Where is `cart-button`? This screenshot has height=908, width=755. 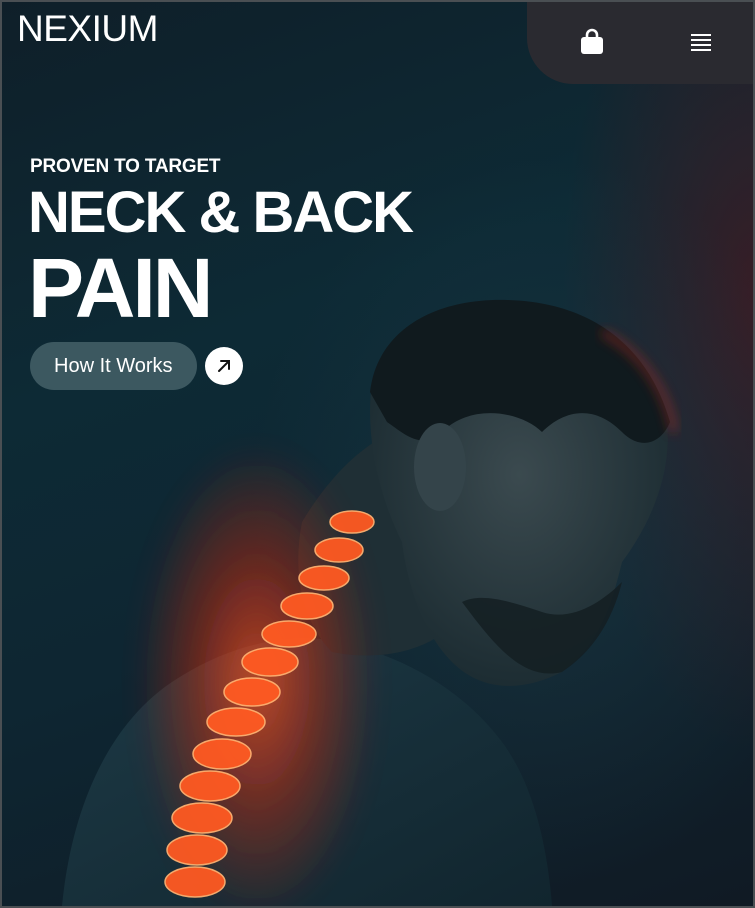 cart-button is located at coordinates (592, 42).